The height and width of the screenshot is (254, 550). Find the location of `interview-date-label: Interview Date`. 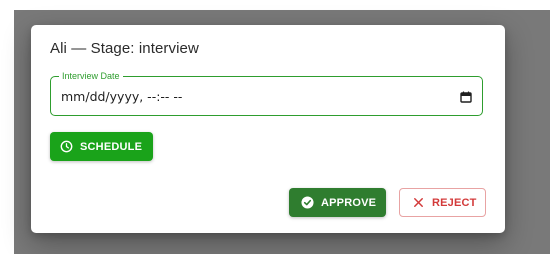

interview-date-label: Interview Date is located at coordinates (91, 76).